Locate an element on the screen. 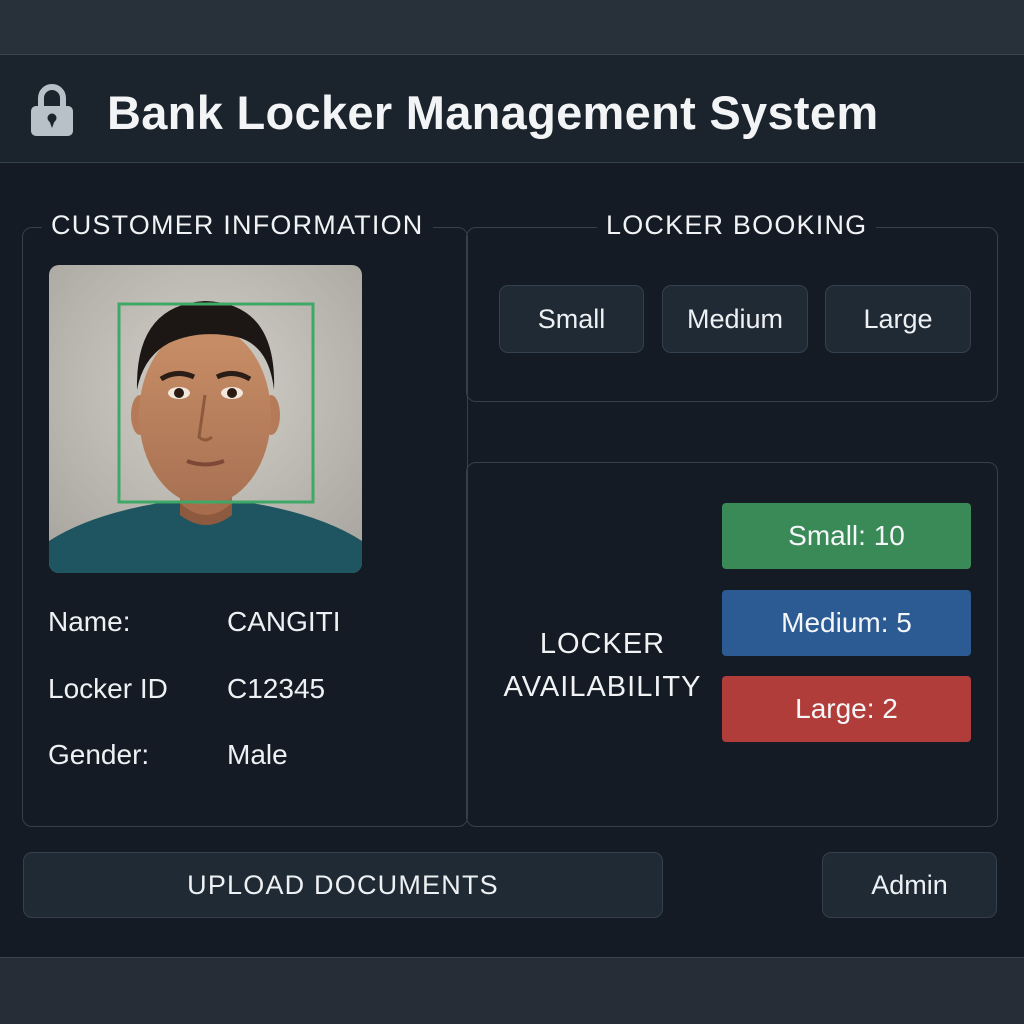  locker-id-value: C12345 is located at coordinates (276, 688).